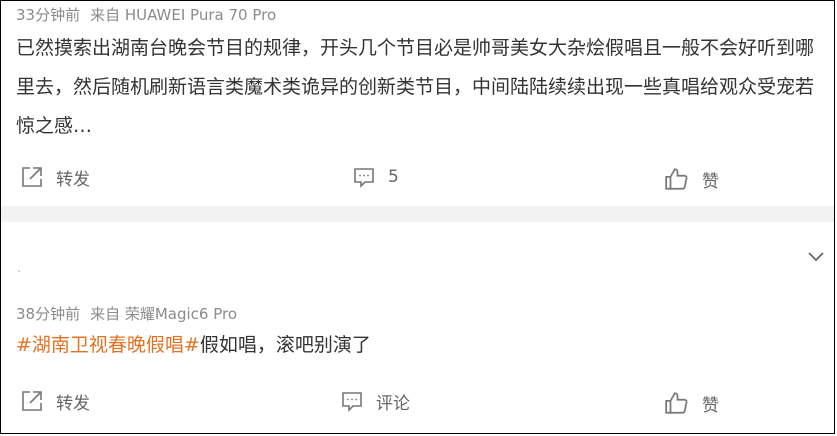  I want to click on post-meta: 38分钟前 来自 荣耀Magic6 Pro, so click(126, 313).